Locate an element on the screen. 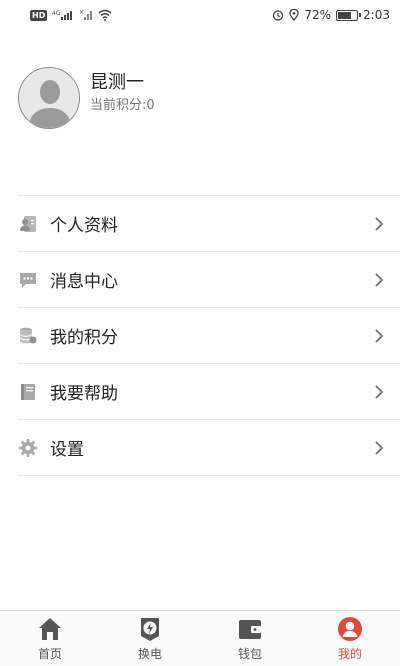 The height and width of the screenshot is (666, 400). profile-name: 昆测一 is located at coordinates (117, 82).